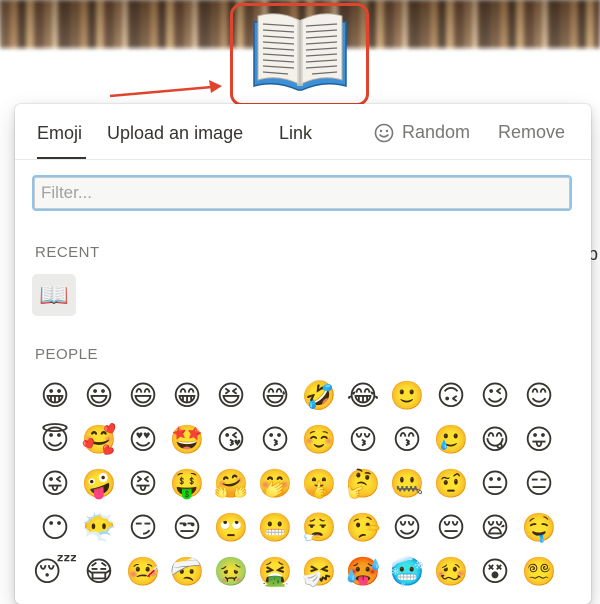 This screenshot has height=604, width=600. I want to click on smiley-icon, so click(384, 132).